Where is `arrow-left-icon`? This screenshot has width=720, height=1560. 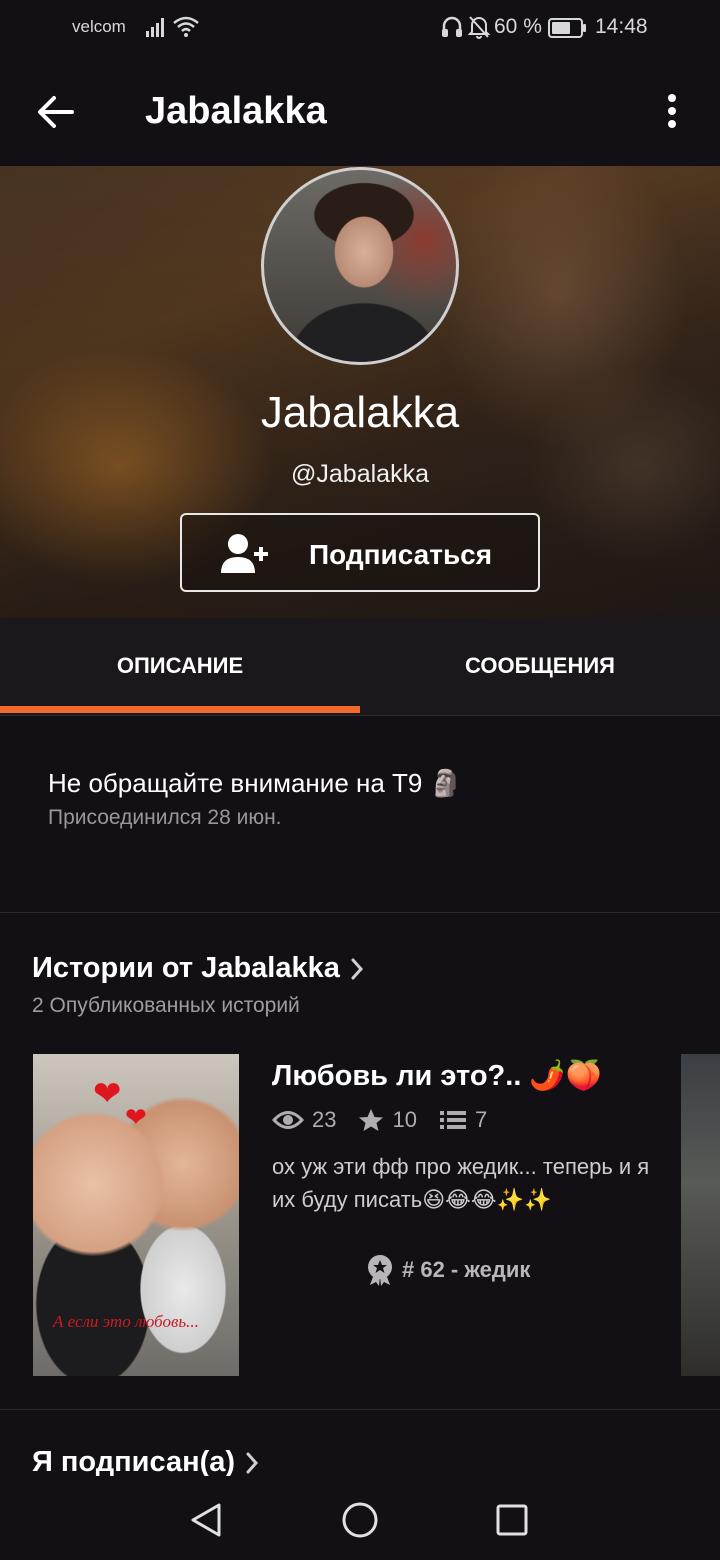
arrow-left-icon is located at coordinates (56, 112).